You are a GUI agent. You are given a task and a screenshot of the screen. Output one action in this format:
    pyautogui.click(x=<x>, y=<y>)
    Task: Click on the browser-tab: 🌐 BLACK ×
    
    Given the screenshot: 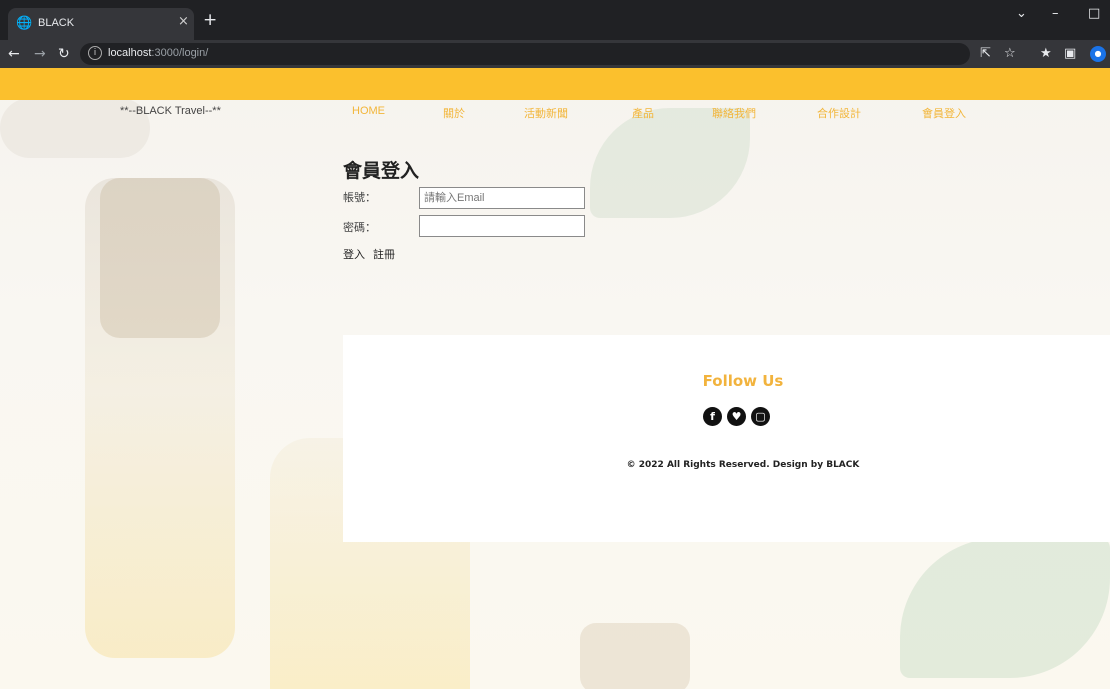 What is the action you would take?
    pyautogui.click(x=101, y=24)
    